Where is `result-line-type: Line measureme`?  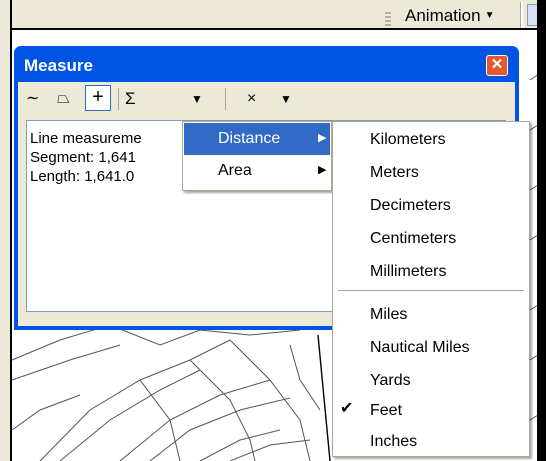
result-line-type: Line measureme is located at coordinates (86, 138).